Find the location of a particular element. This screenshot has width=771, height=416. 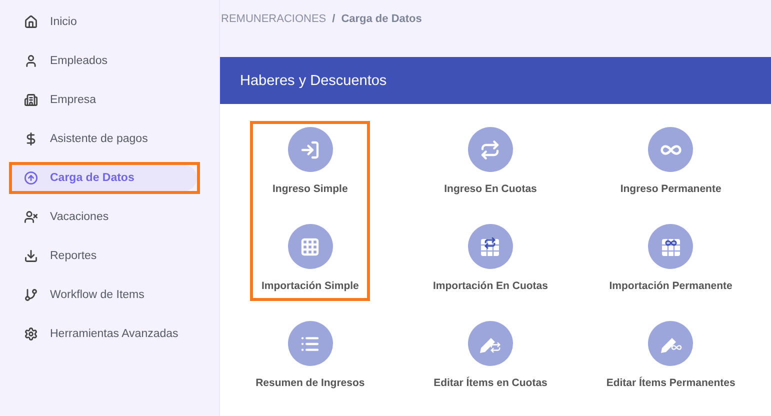

sidebar-item: Vacaciones is located at coordinates (112, 217).